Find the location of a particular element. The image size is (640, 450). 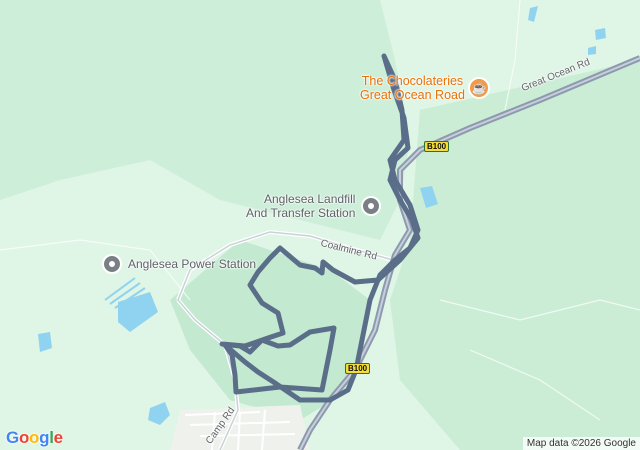

map-attribution: Map data ©2026 Google is located at coordinates (581, 443).